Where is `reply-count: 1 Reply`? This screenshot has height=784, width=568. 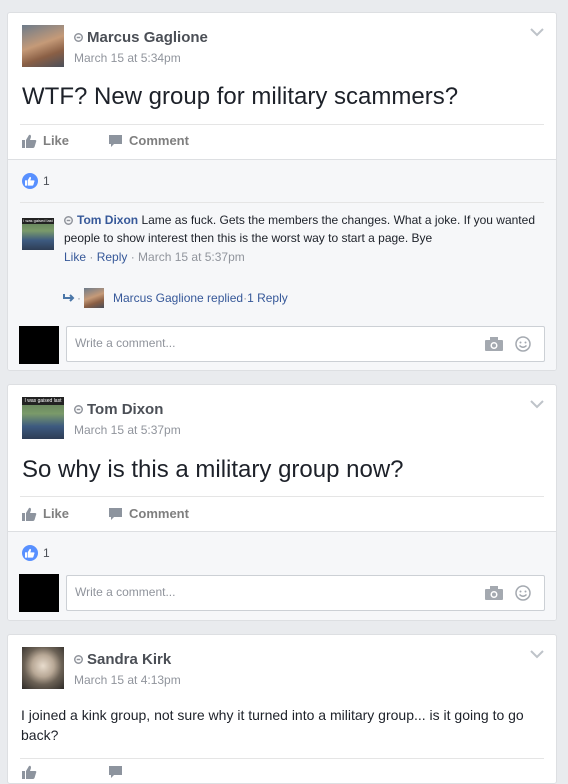 reply-count: 1 Reply is located at coordinates (267, 298).